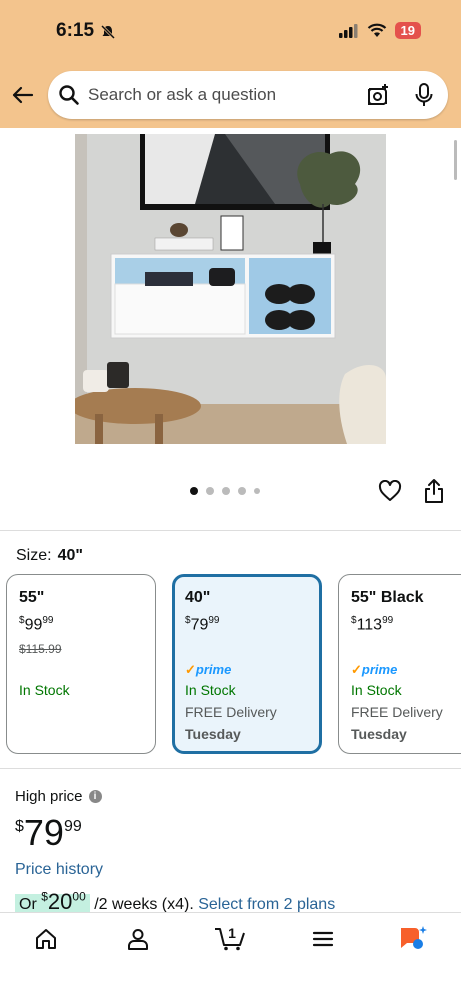 Image resolution: width=461 pixels, height=1000 pixels. I want to click on wifi-icon, so click(376, 30).